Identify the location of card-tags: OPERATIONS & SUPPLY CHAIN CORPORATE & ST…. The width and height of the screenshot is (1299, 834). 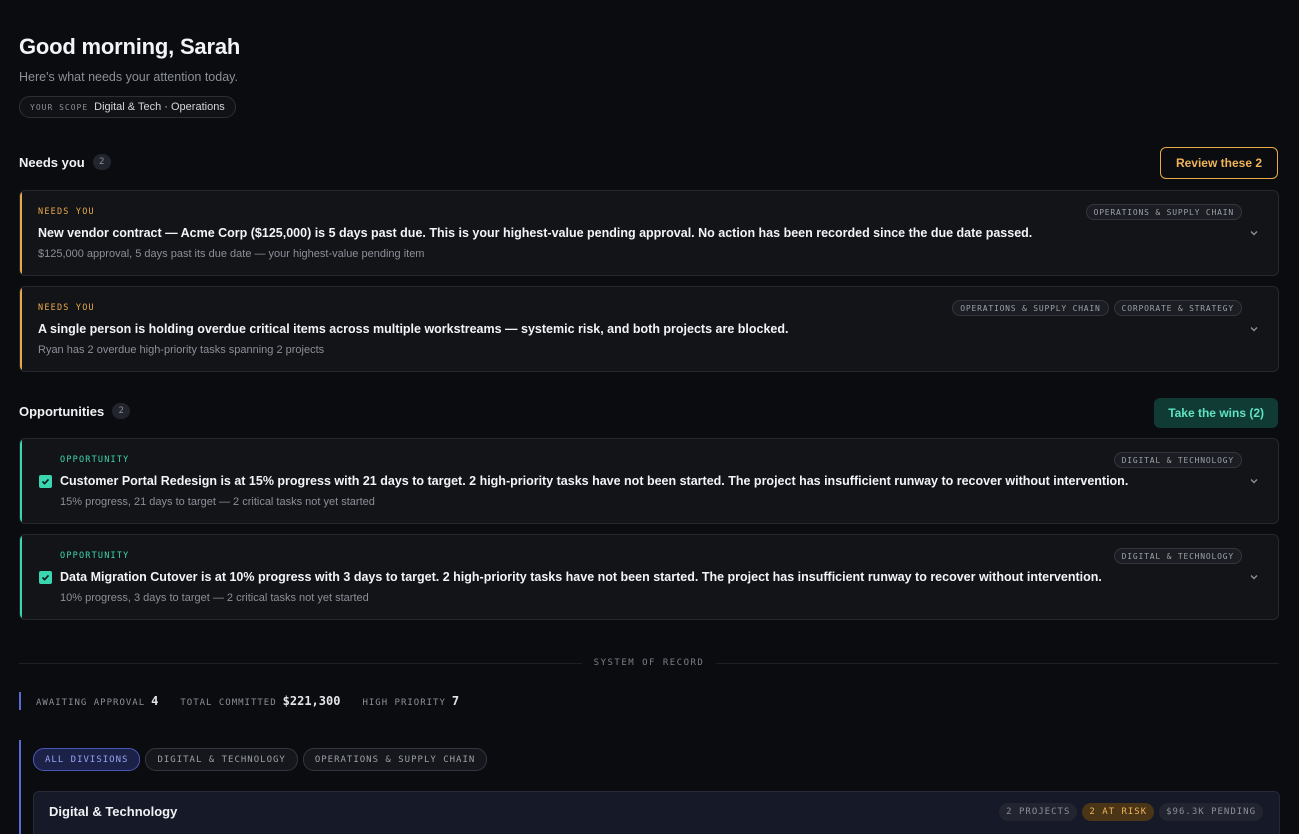
(1097, 308).